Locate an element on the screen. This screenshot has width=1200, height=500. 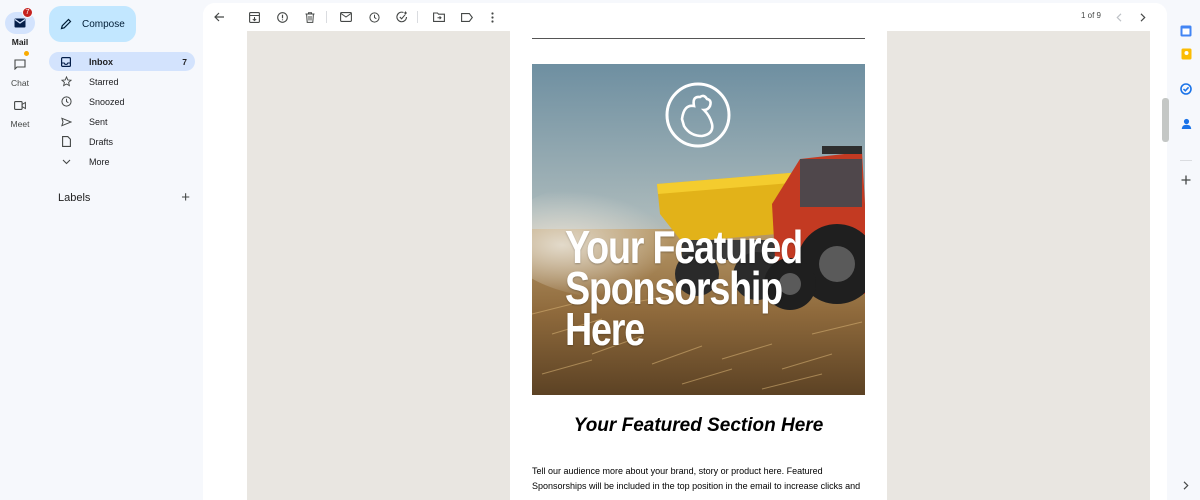
sidebar-item-label: Inbox is located at coordinates (101, 61).